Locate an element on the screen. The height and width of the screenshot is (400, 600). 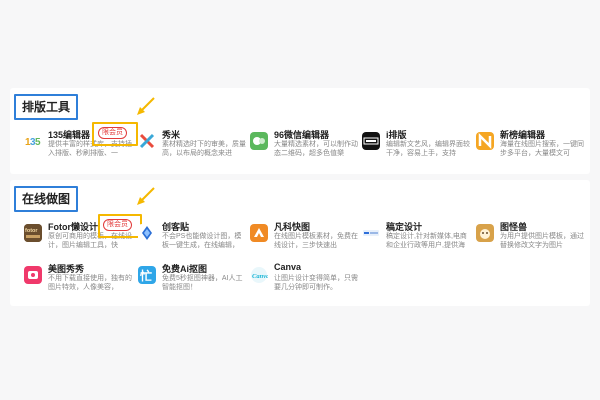
tool-ipaiban: i排版 编辑新文艺风，编辑界面较干净，容易上手，支持 is located at coordinates (416, 147).